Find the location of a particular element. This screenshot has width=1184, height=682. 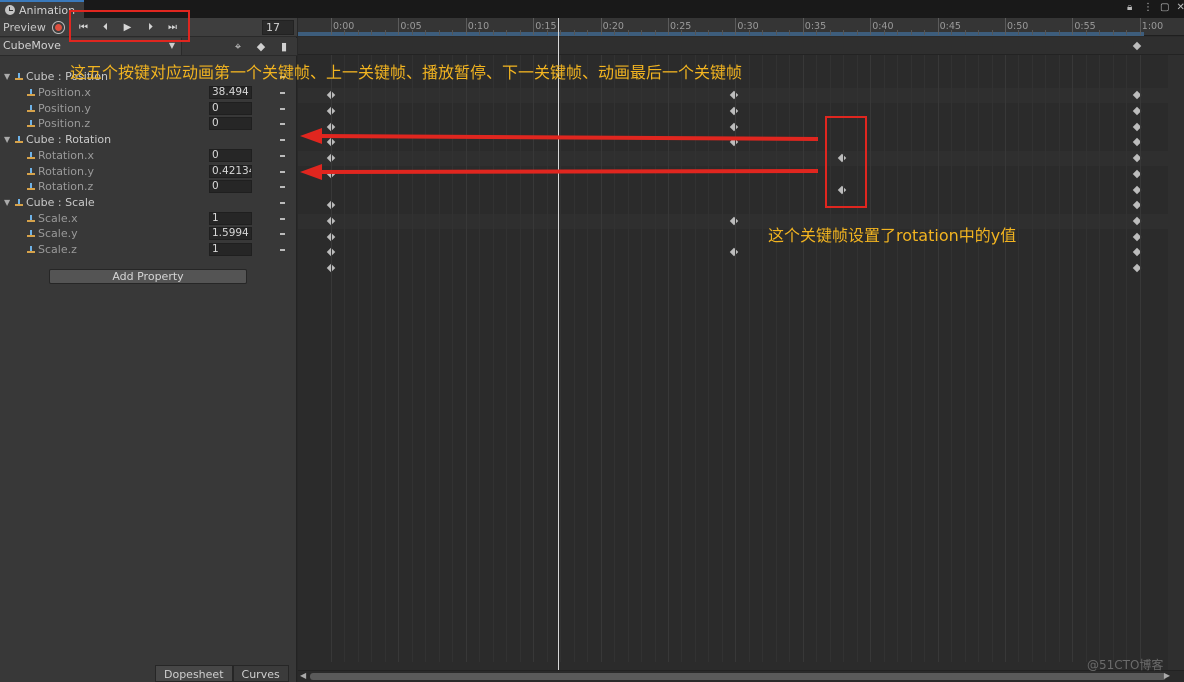

watermark: @51CTO博客 is located at coordinates (1125, 665).